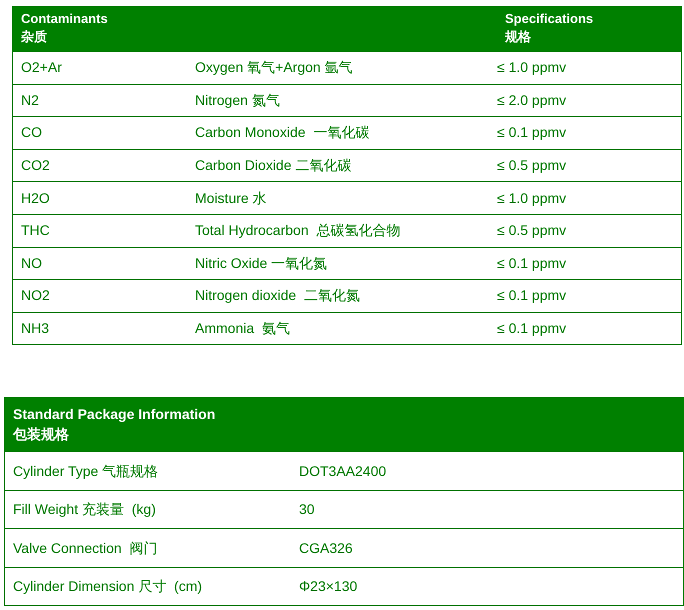 This screenshot has width=684, height=610. What do you see at coordinates (31, 132) in the screenshot?
I see `table-cell: CO` at bounding box center [31, 132].